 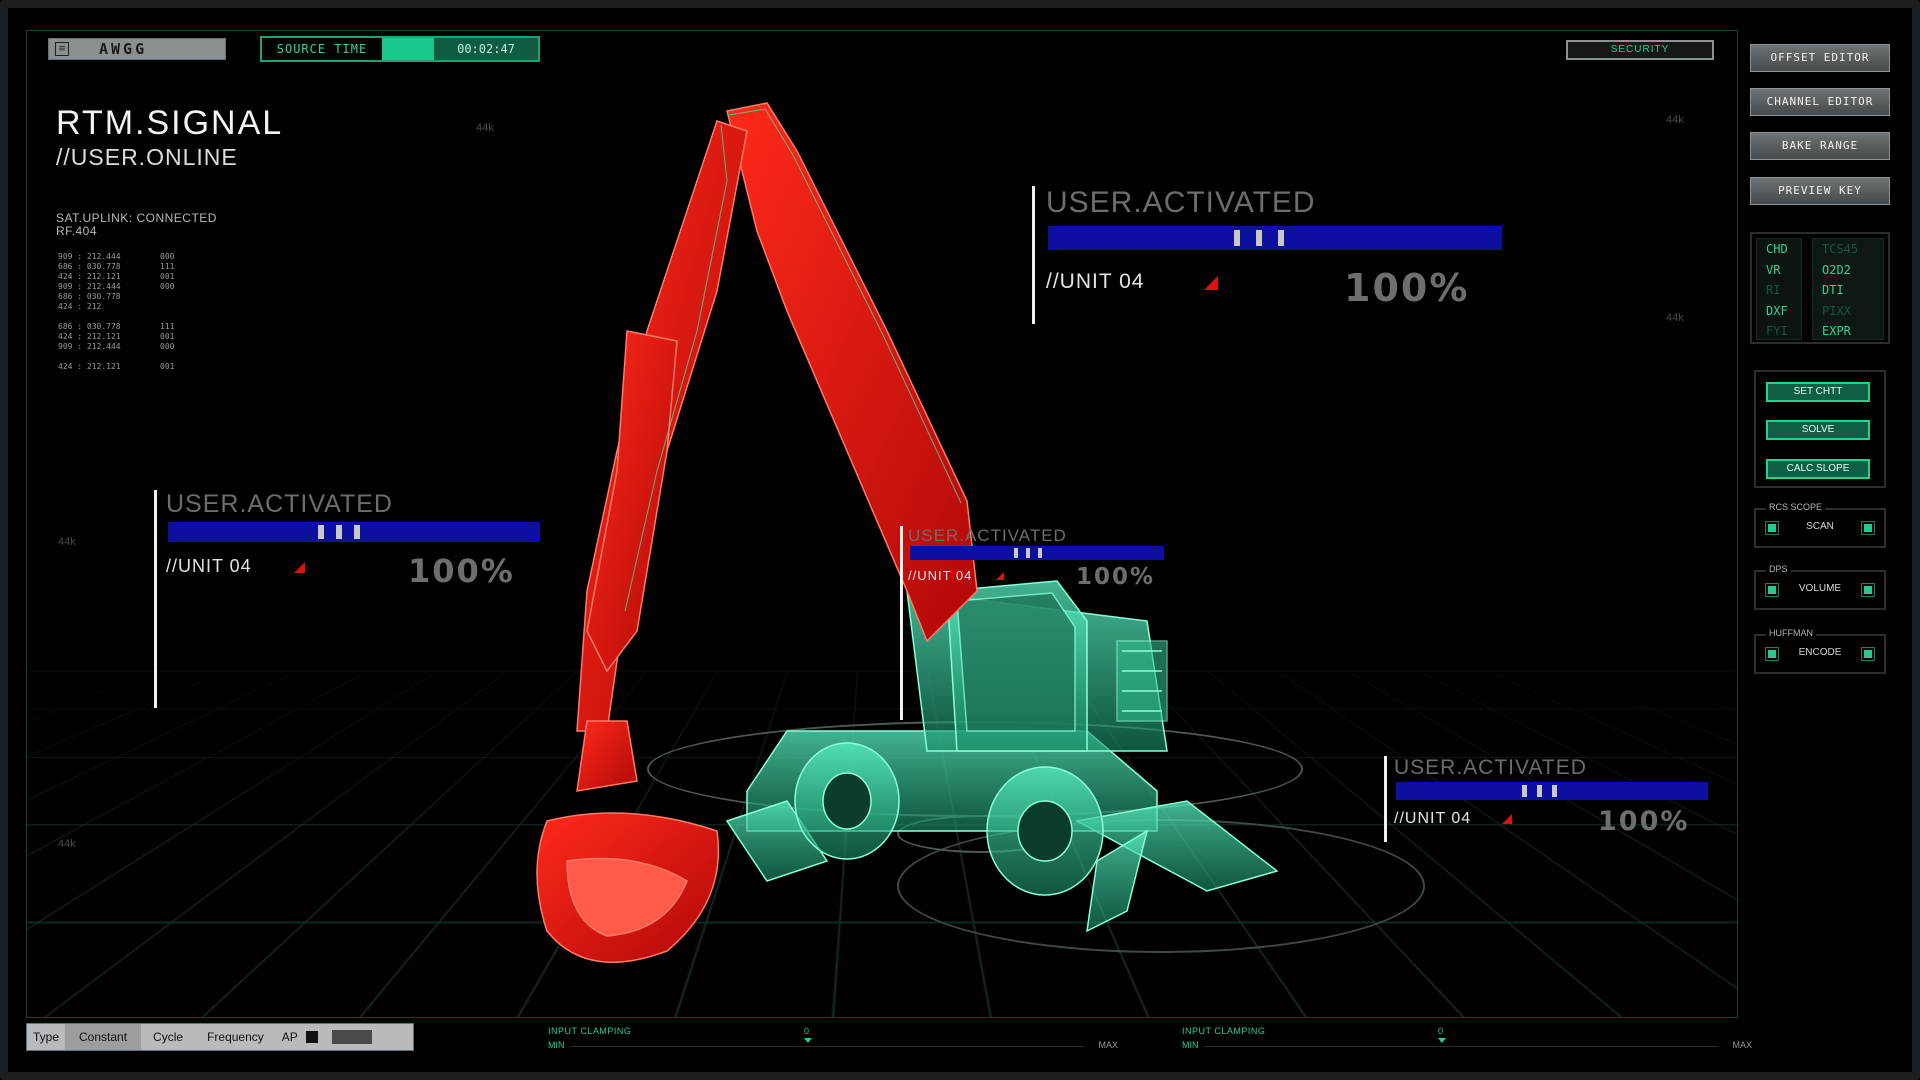 What do you see at coordinates (351, 1037) in the screenshot?
I see `ap-value-field` at bounding box center [351, 1037].